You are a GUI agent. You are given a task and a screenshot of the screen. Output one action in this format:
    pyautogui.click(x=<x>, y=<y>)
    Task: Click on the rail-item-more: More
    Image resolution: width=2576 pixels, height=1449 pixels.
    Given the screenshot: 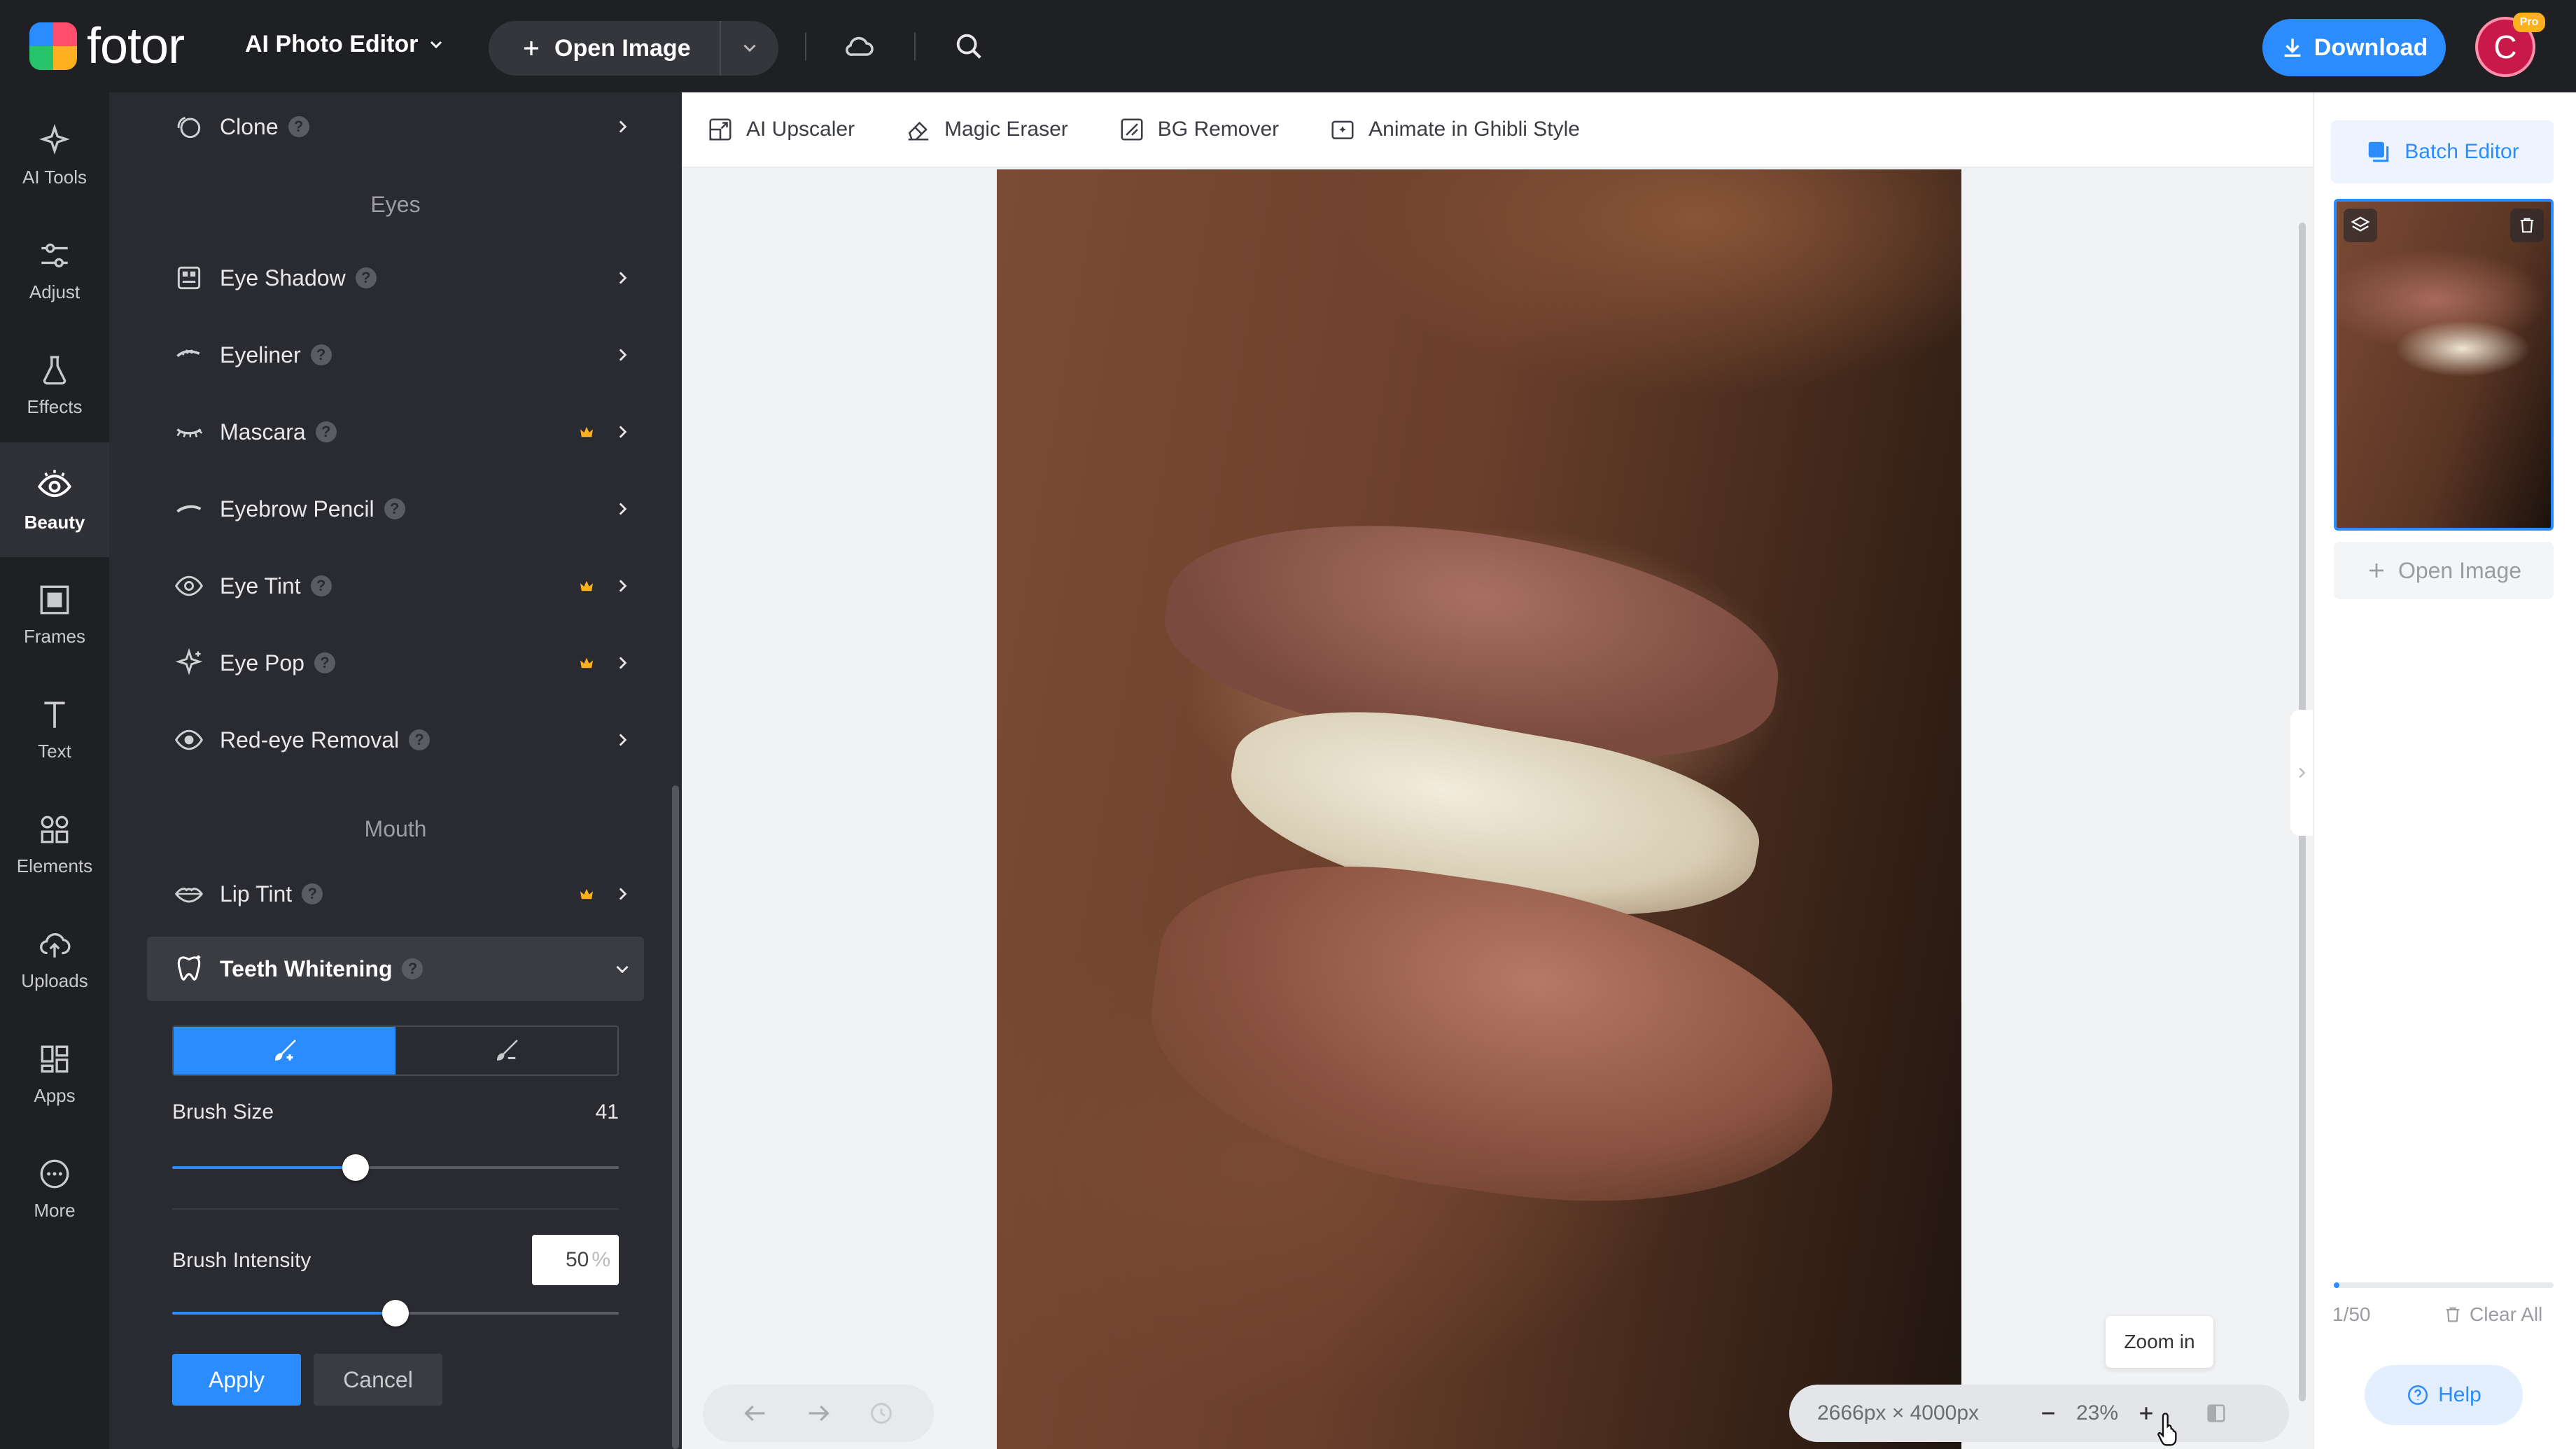 What is the action you would take?
    pyautogui.click(x=54, y=1188)
    